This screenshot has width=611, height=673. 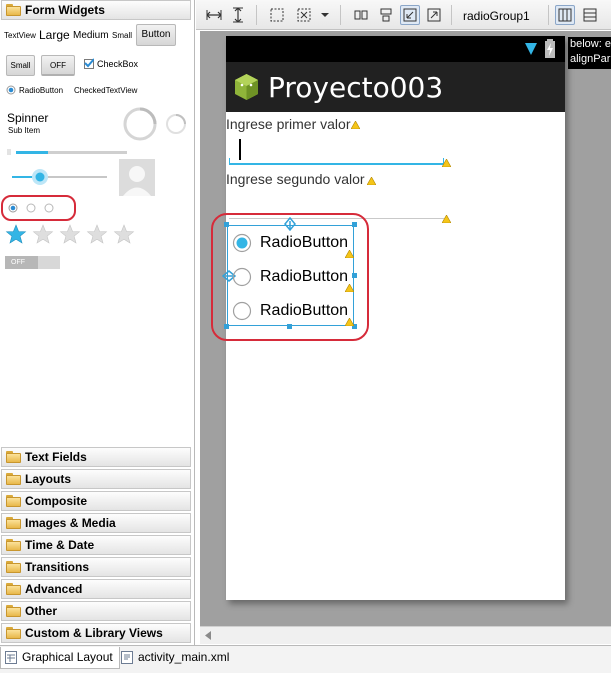 What do you see at coordinates (89, 63) in the screenshot?
I see `palette-checkbox-icon` at bounding box center [89, 63].